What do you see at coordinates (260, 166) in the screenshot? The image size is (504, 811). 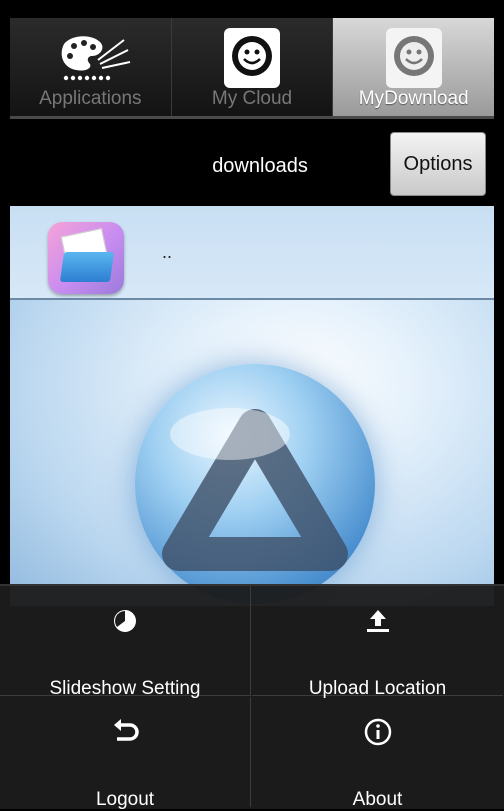 I see `page-title: downloads` at bounding box center [260, 166].